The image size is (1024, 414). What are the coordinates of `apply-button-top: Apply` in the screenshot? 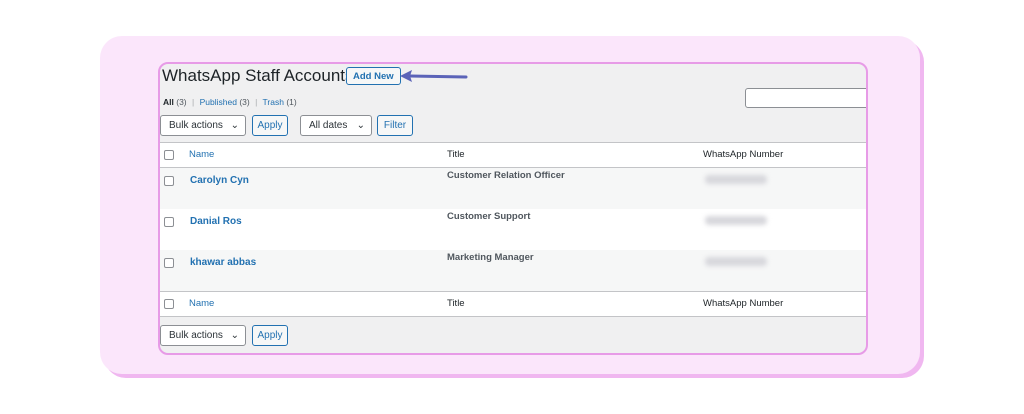 It's located at (270, 125).